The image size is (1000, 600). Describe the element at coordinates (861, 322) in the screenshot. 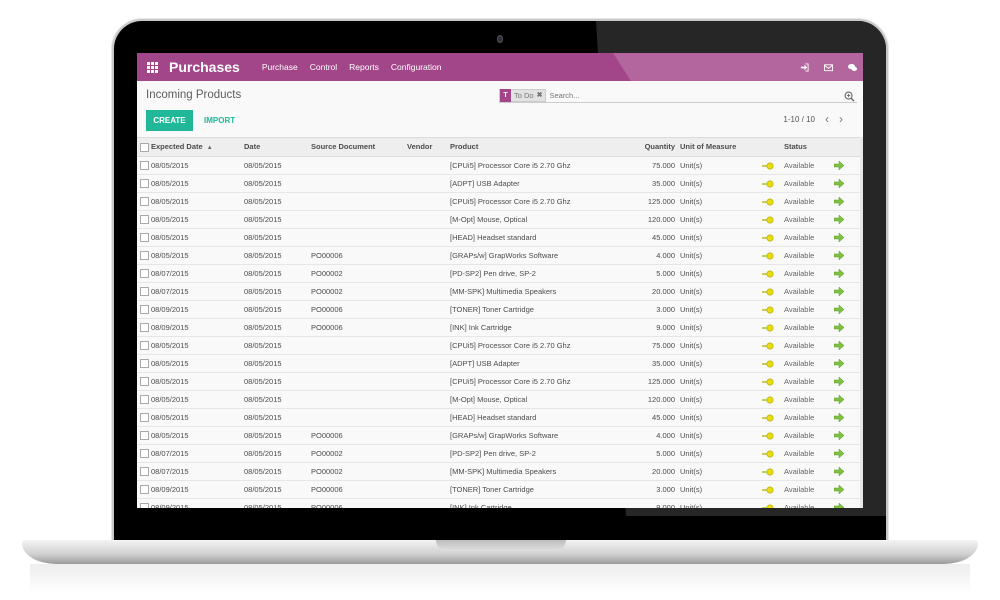

I see `table-scrollbar` at that location.